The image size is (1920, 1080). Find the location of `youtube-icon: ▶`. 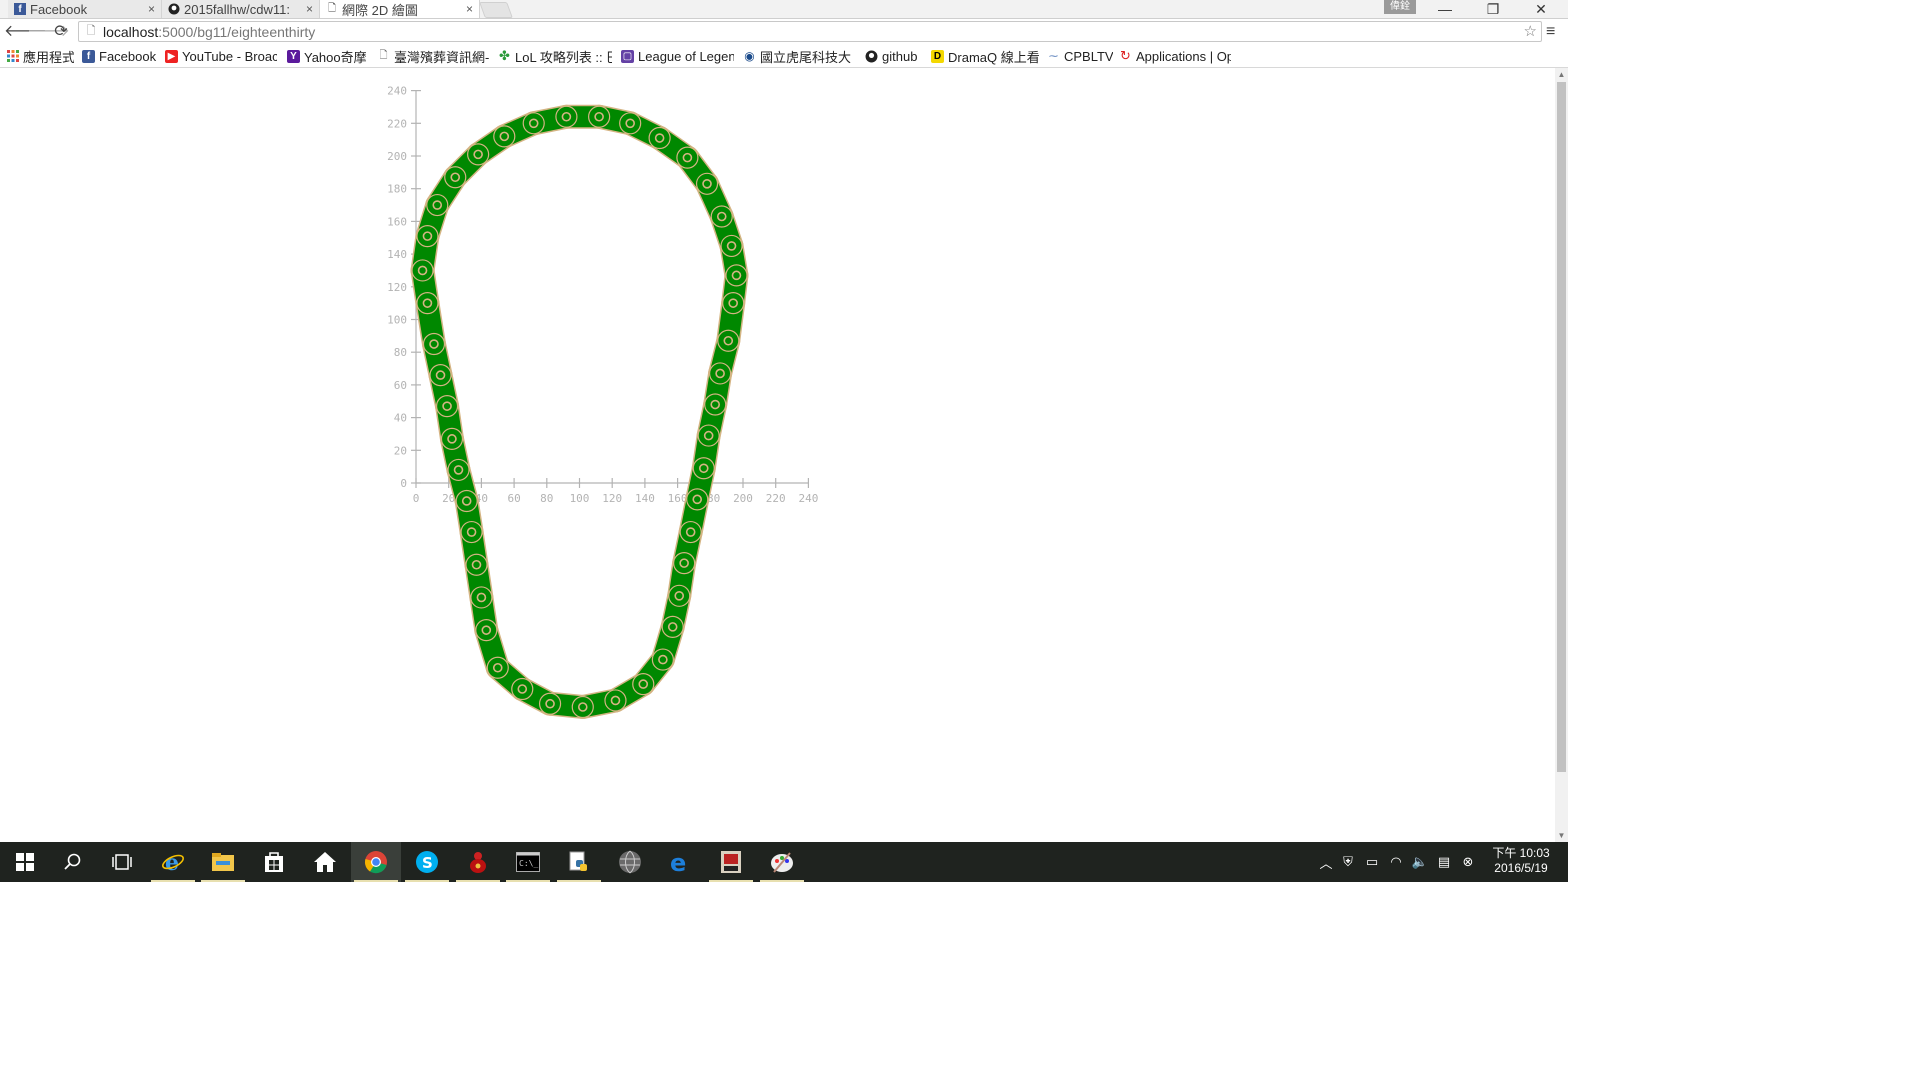

youtube-icon: ▶ is located at coordinates (171, 56).